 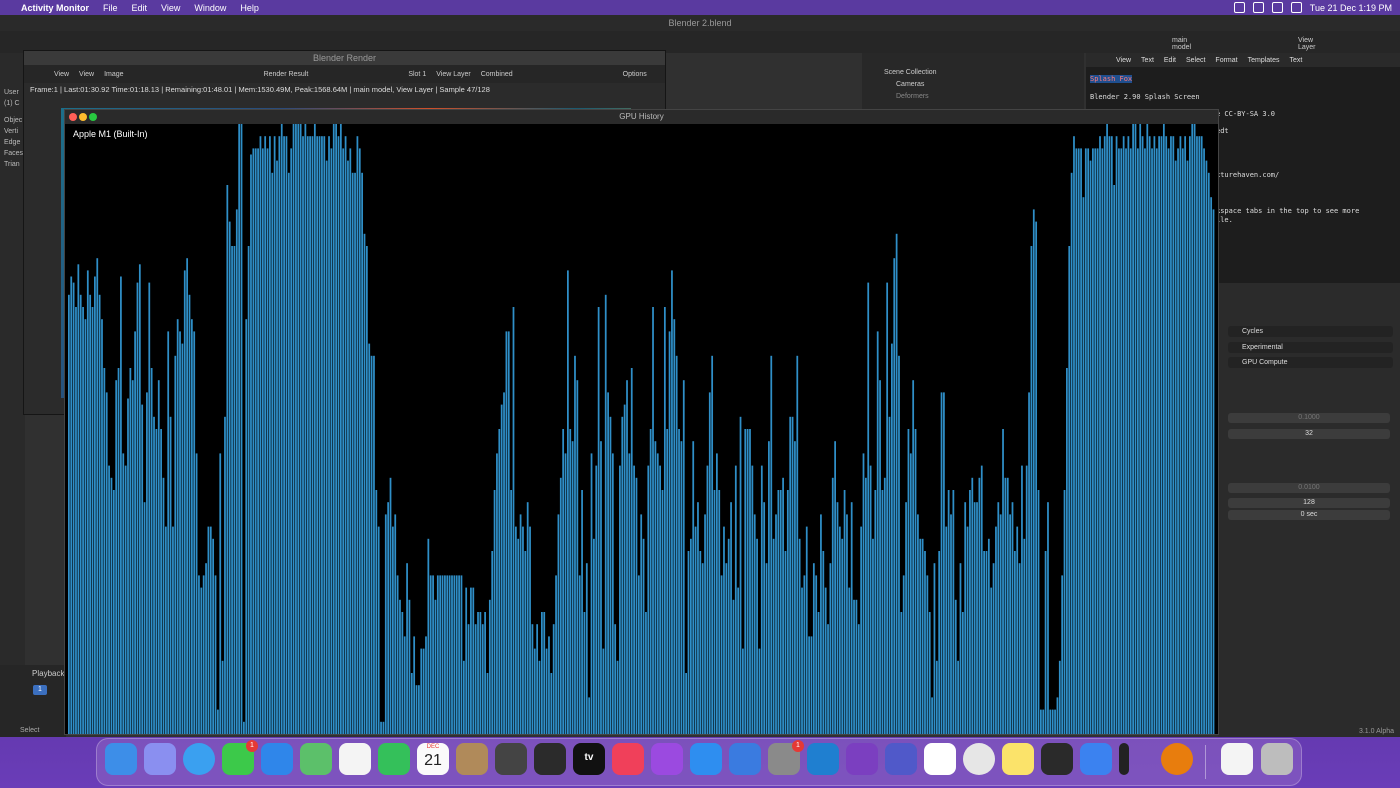 What do you see at coordinates (210, 8) in the screenshot?
I see `menu-window: Window` at bounding box center [210, 8].